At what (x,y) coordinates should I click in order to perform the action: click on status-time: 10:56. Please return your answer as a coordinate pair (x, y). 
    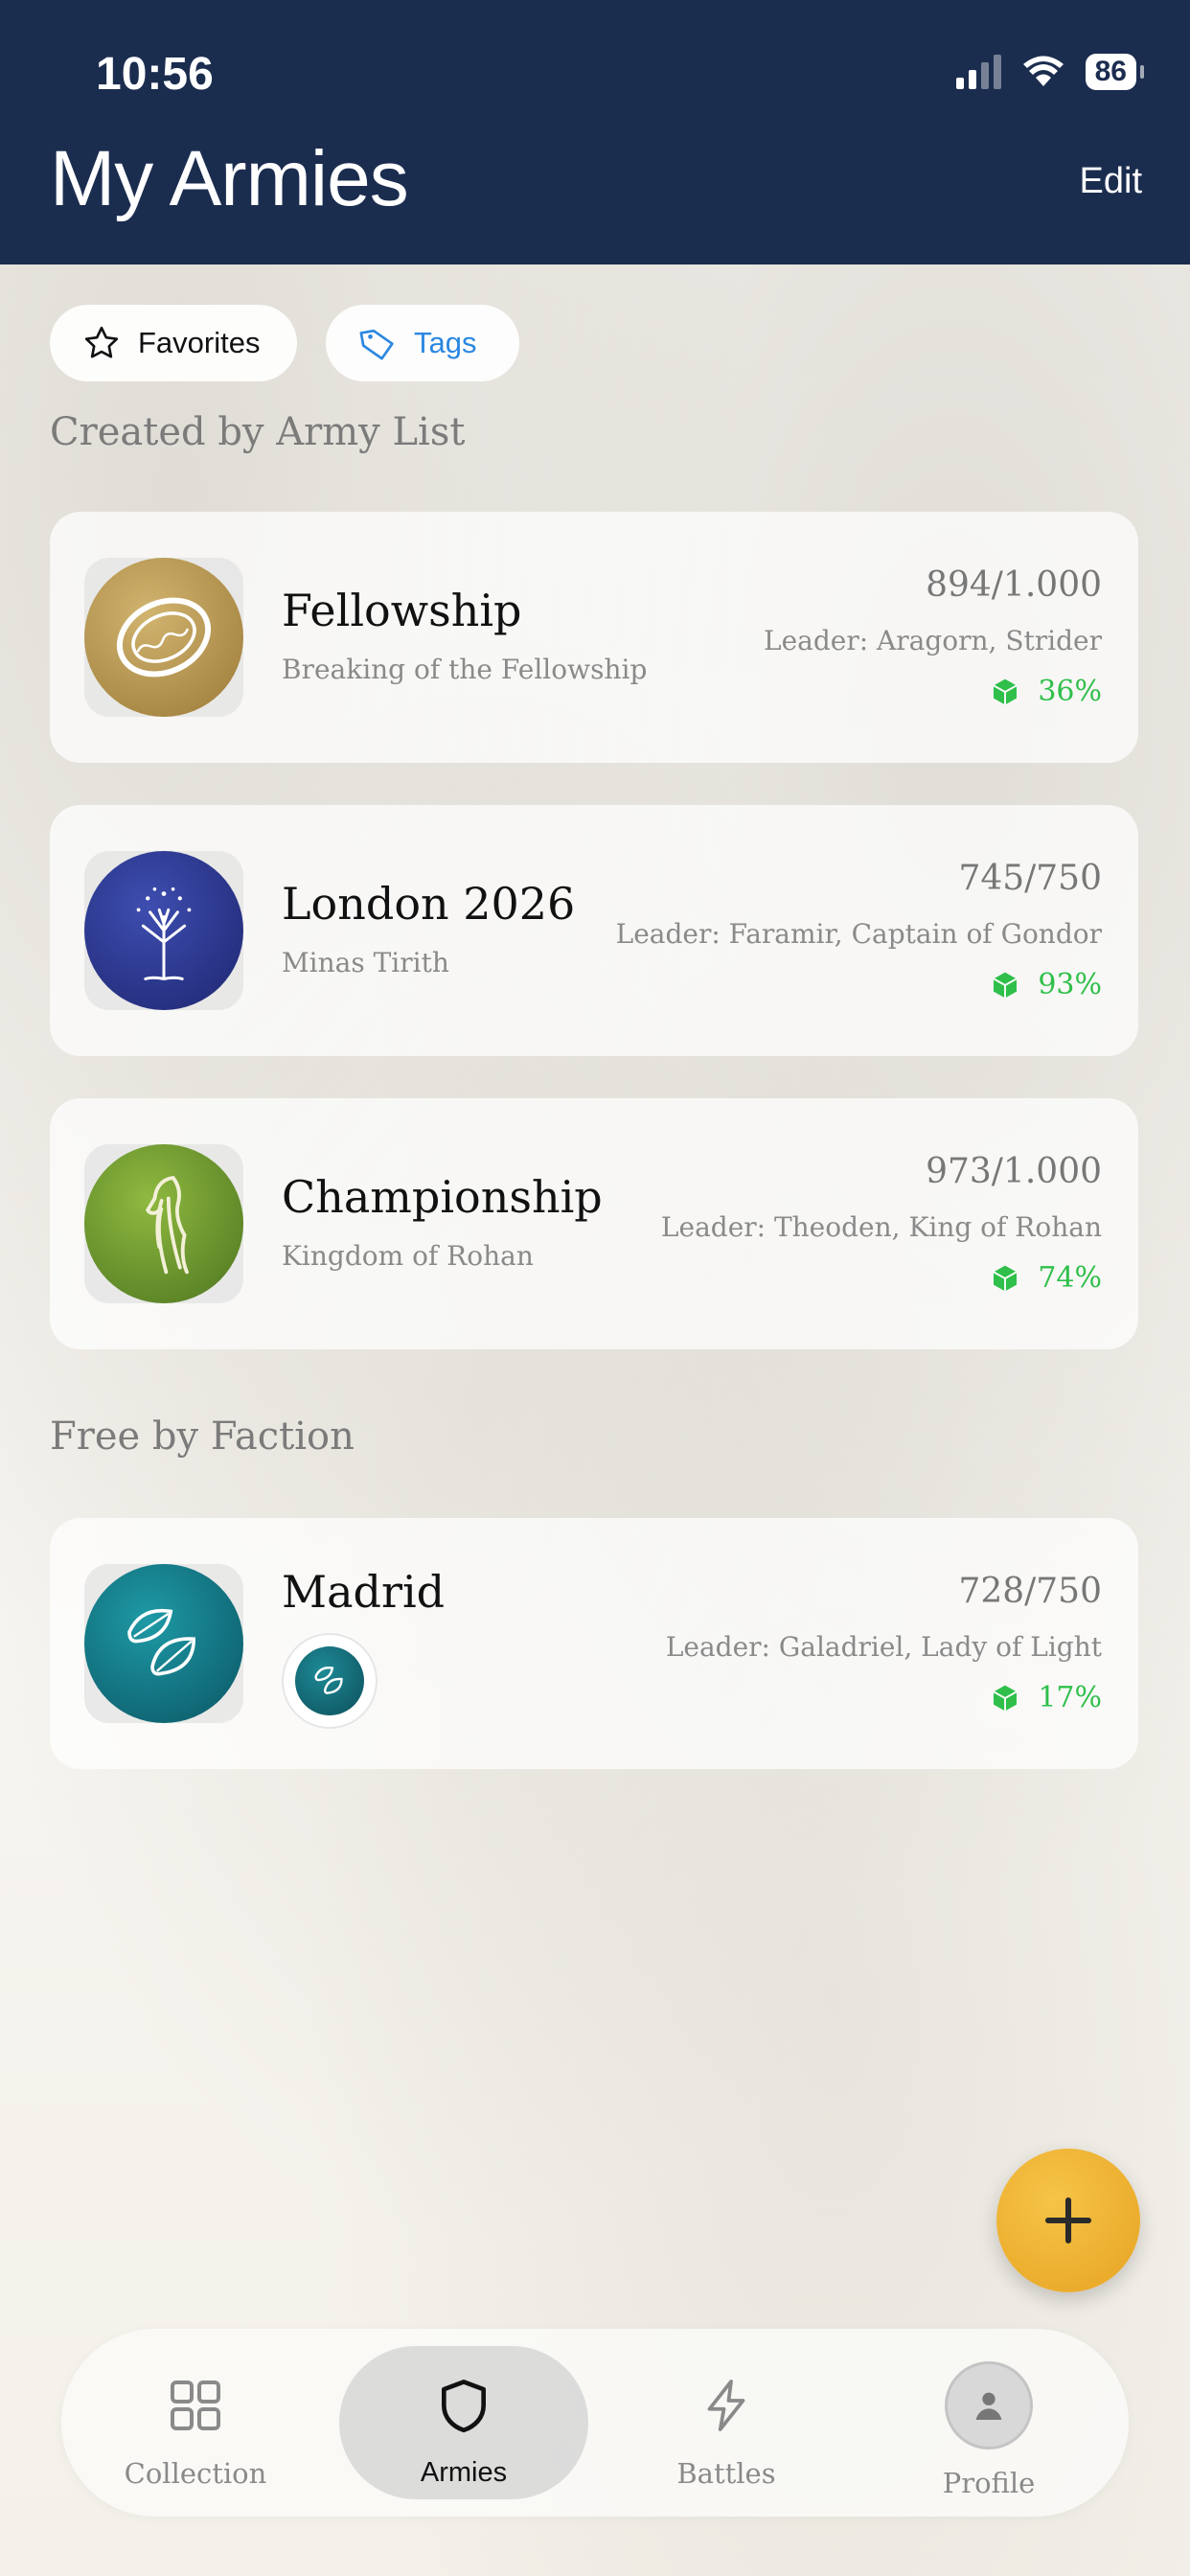
    Looking at the image, I should click on (155, 74).